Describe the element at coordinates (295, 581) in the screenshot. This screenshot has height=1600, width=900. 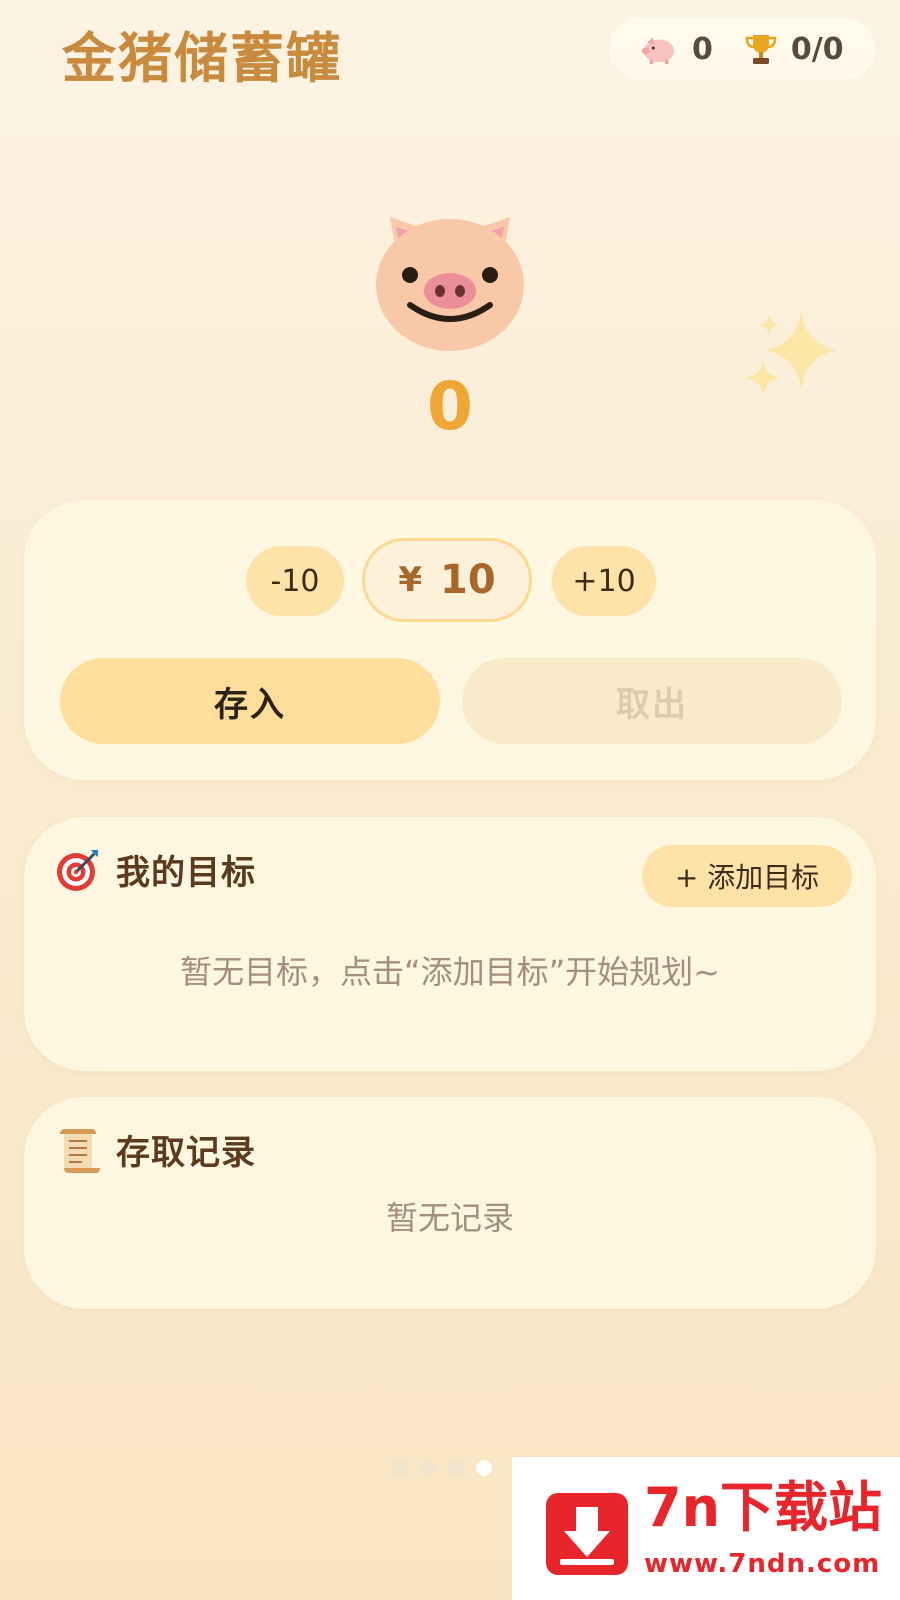
I see `decrease-amount-button: -10` at that location.